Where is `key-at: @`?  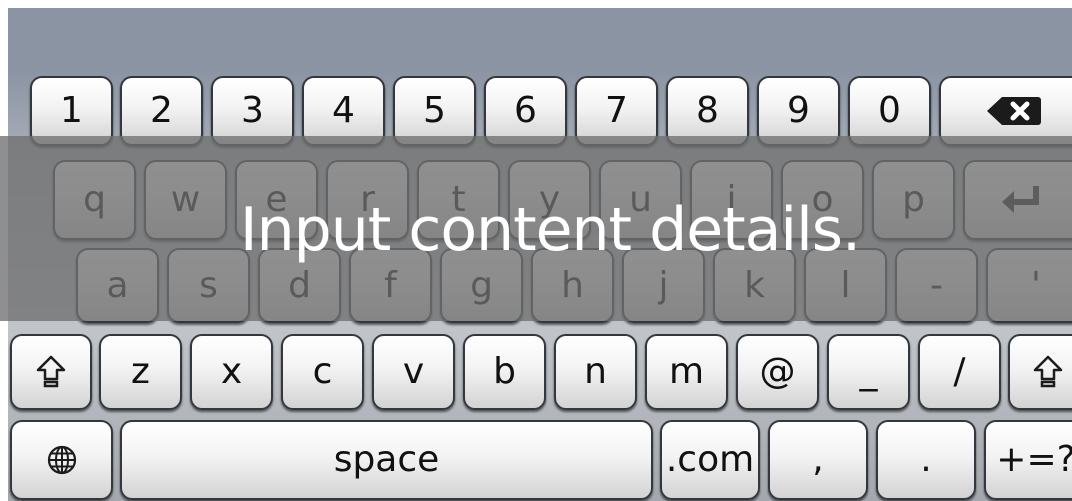 key-at: @ is located at coordinates (777, 372).